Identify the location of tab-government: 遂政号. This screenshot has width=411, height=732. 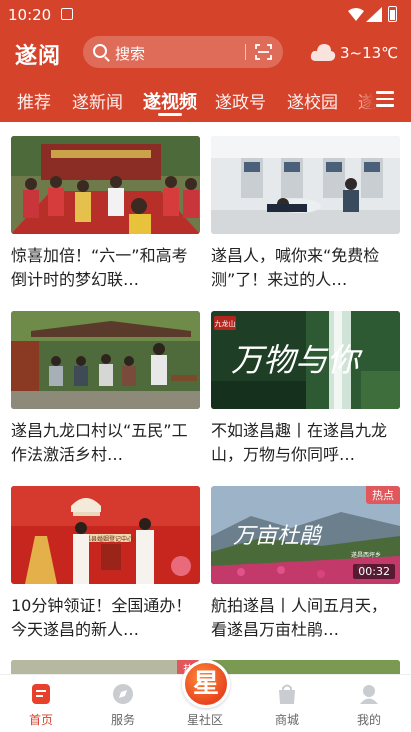
(240, 100).